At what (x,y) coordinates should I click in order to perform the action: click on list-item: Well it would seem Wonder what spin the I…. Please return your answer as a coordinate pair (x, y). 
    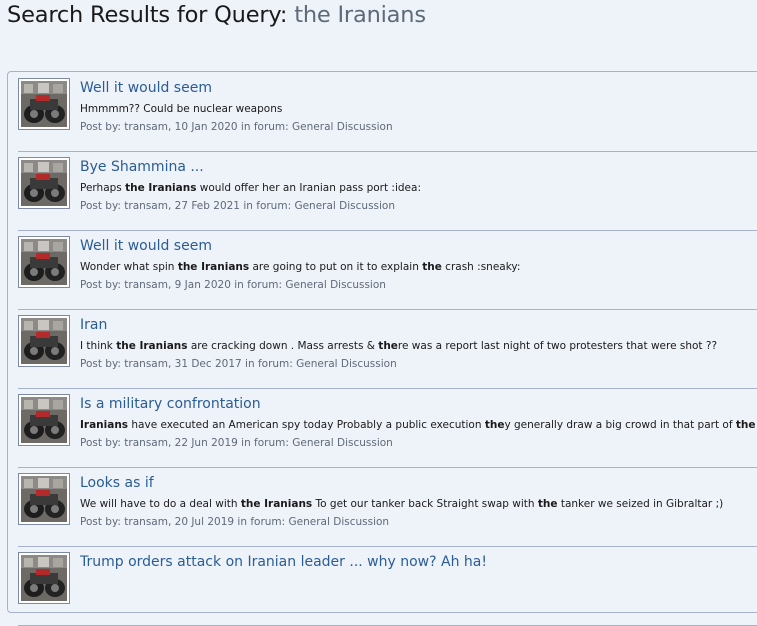
    Looking at the image, I should click on (387, 270).